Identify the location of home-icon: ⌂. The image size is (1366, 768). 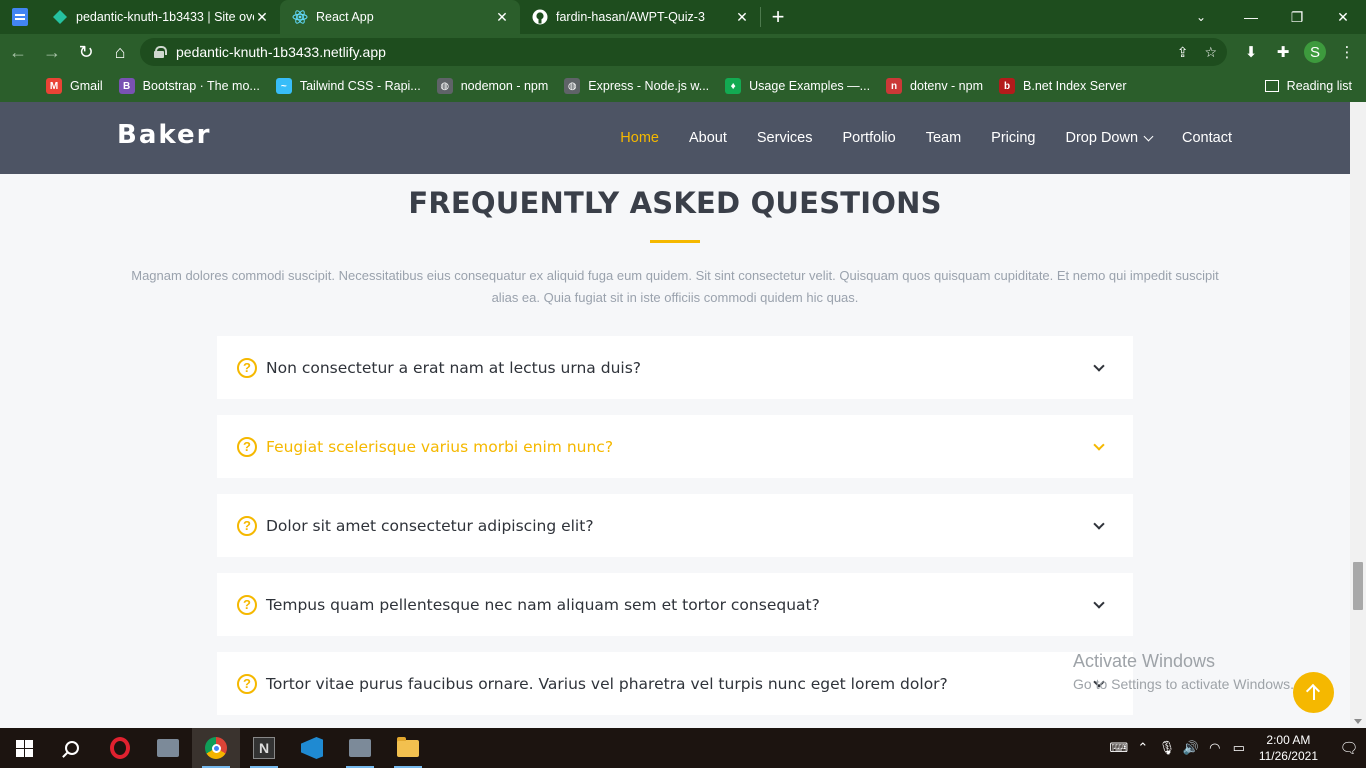
(120, 52).